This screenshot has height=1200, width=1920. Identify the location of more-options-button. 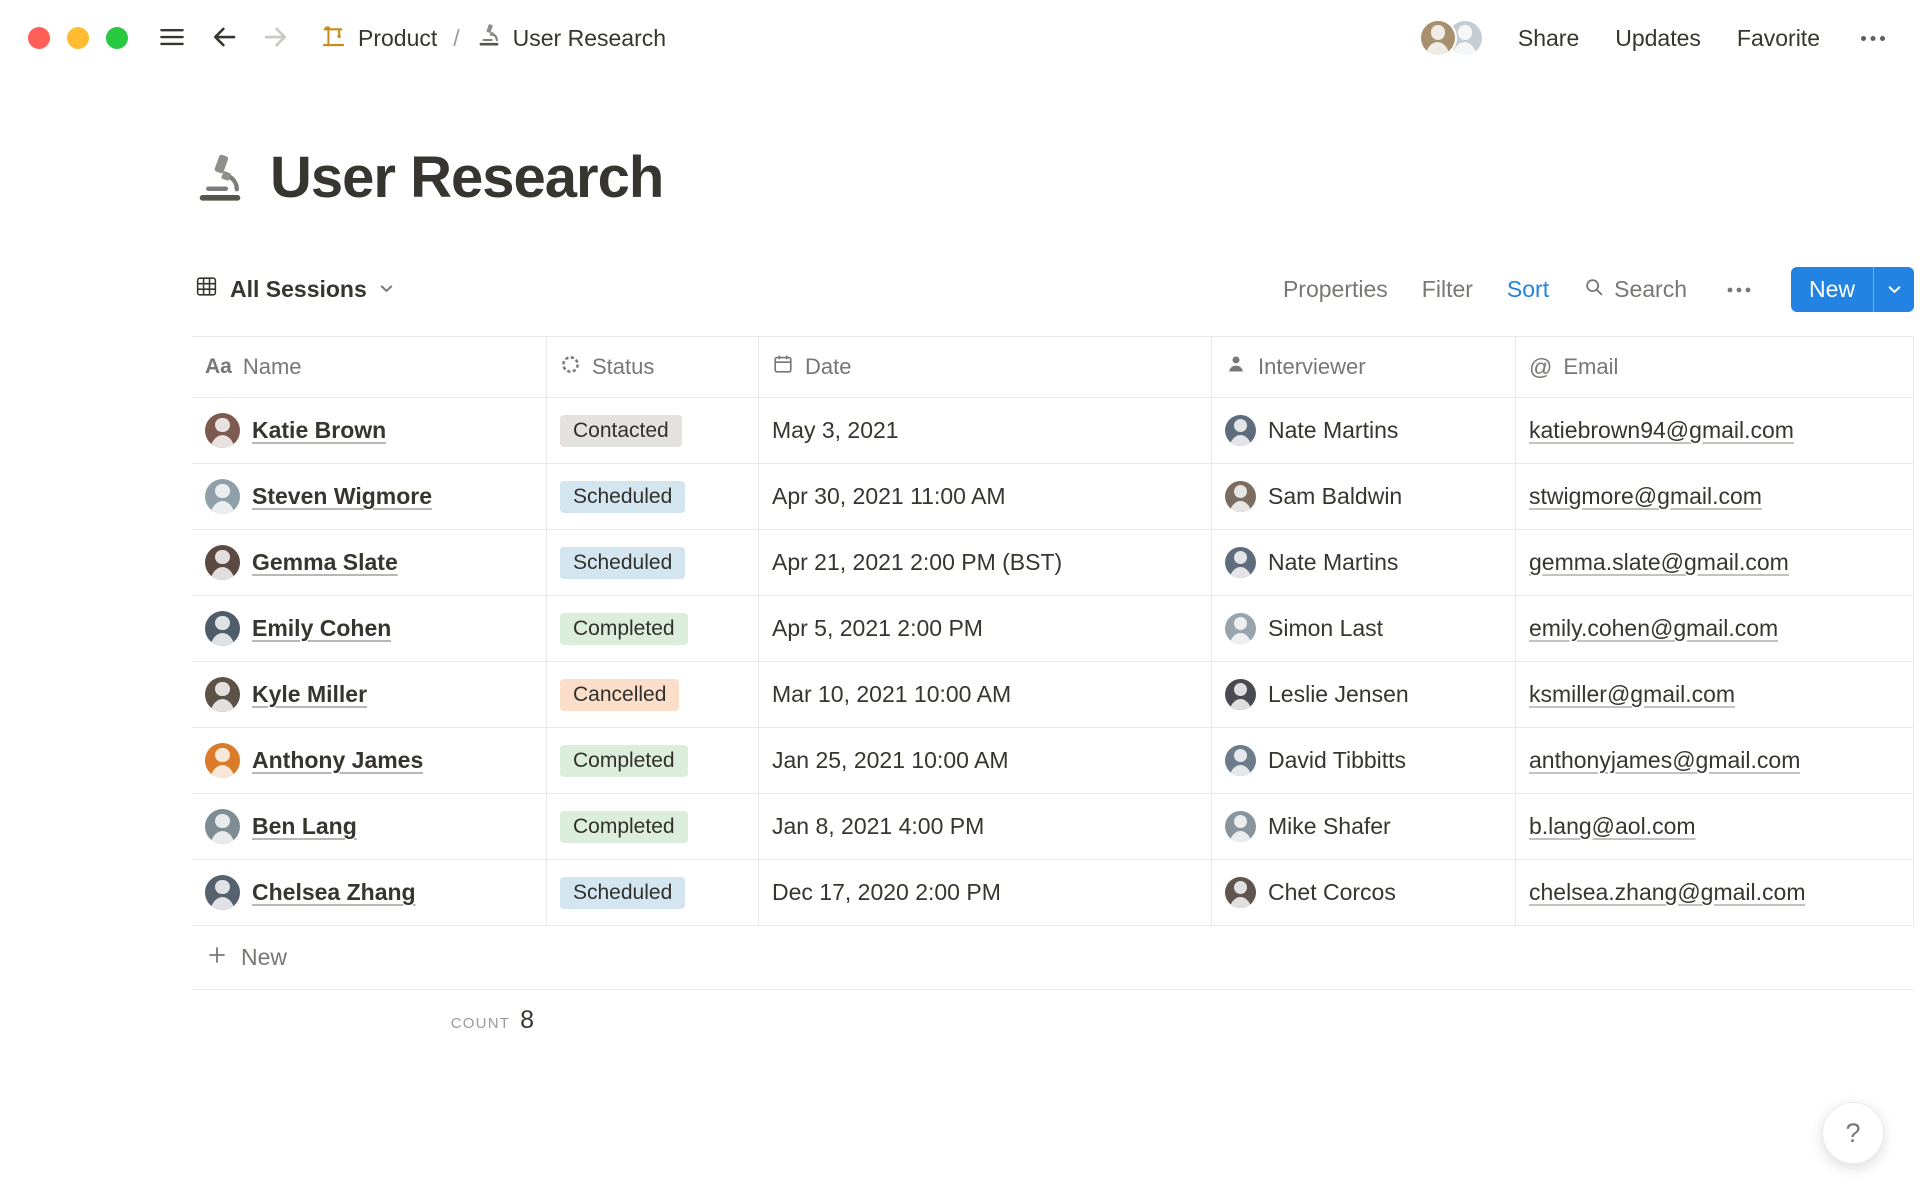
(1873, 38).